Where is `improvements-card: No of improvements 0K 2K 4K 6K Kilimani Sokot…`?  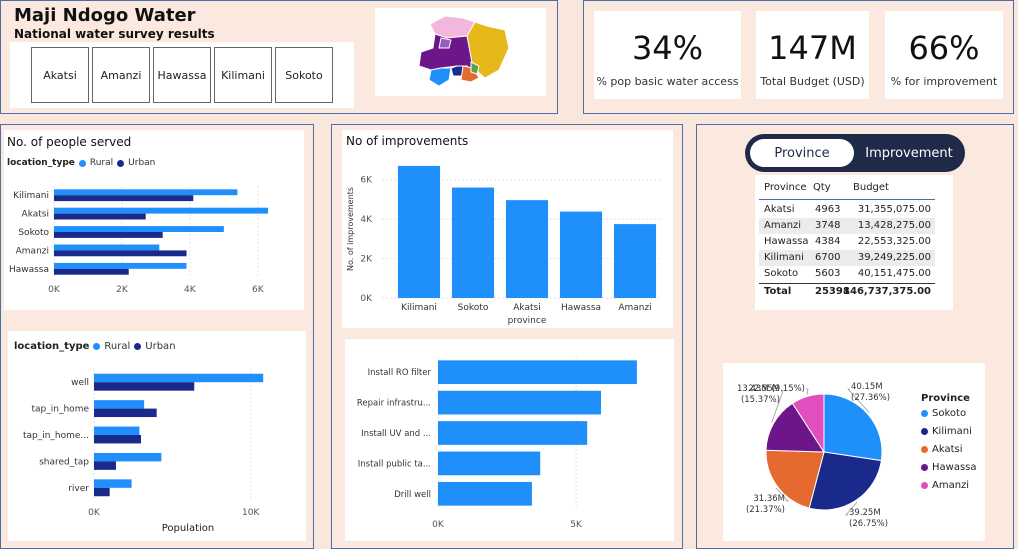 improvements-card: No of improvements 0K 2K 4K 6K Kilimani Sokot… is located at coordinates (507, 229).